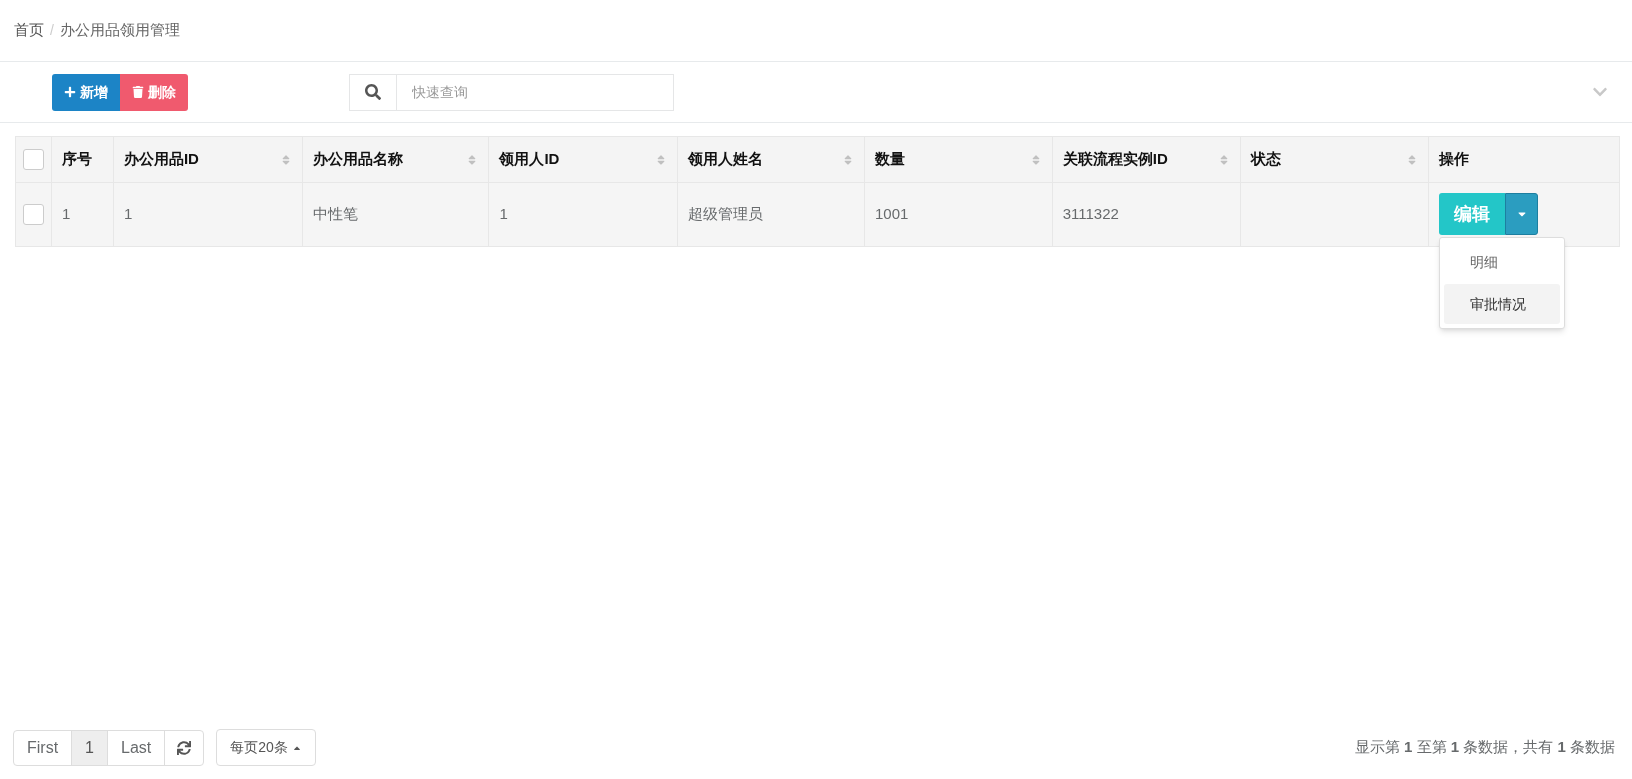  Describe the element at coordinates (266, 747) in the screenshot. I see `page-size-button: 每页20条` at that location.